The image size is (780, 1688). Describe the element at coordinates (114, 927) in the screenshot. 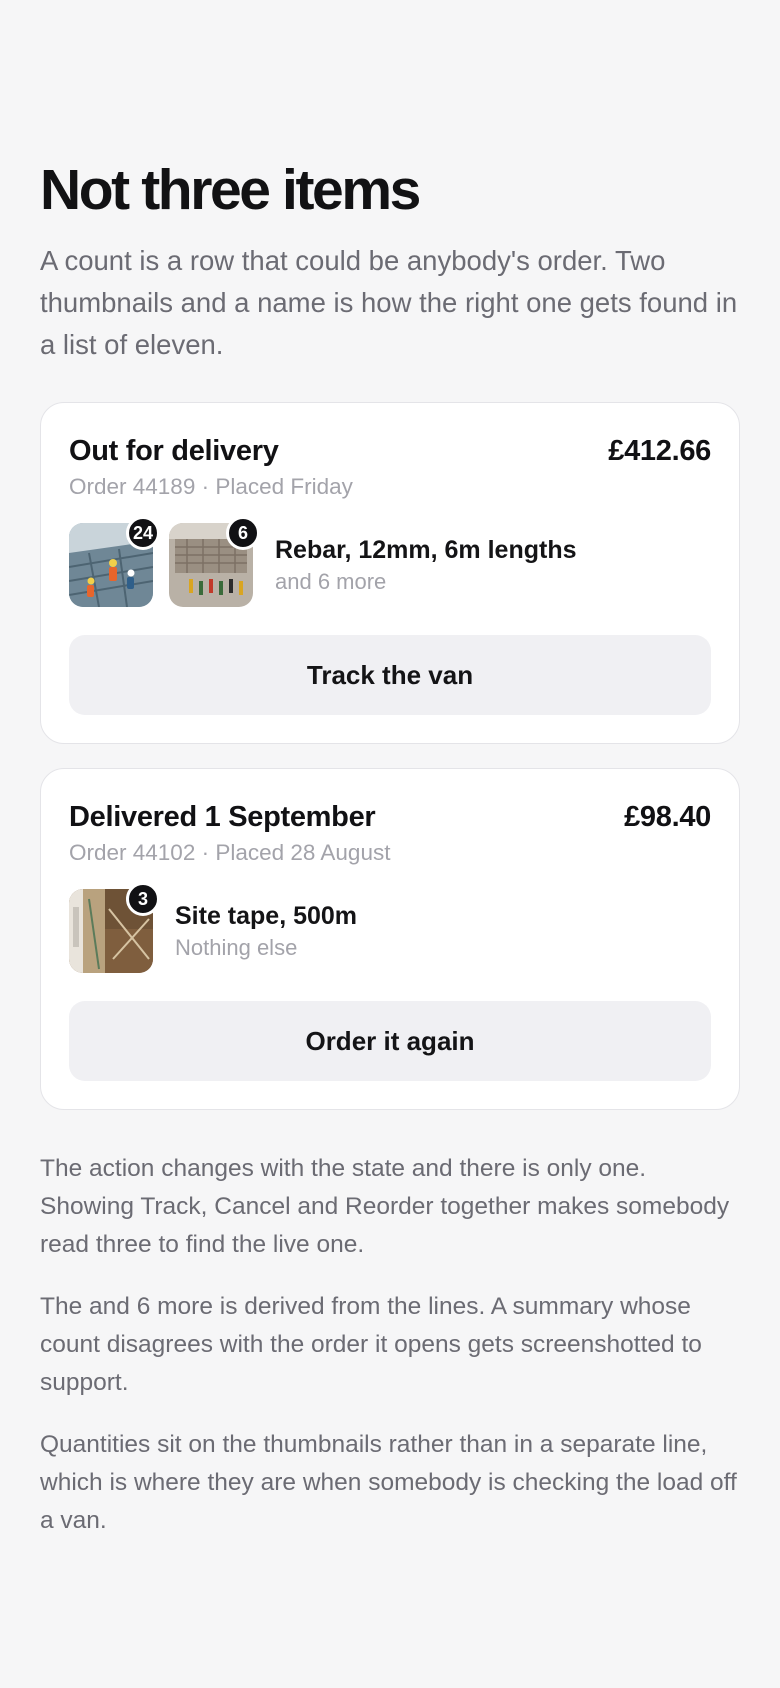

I see `item-thumbnail: 3` at that location.